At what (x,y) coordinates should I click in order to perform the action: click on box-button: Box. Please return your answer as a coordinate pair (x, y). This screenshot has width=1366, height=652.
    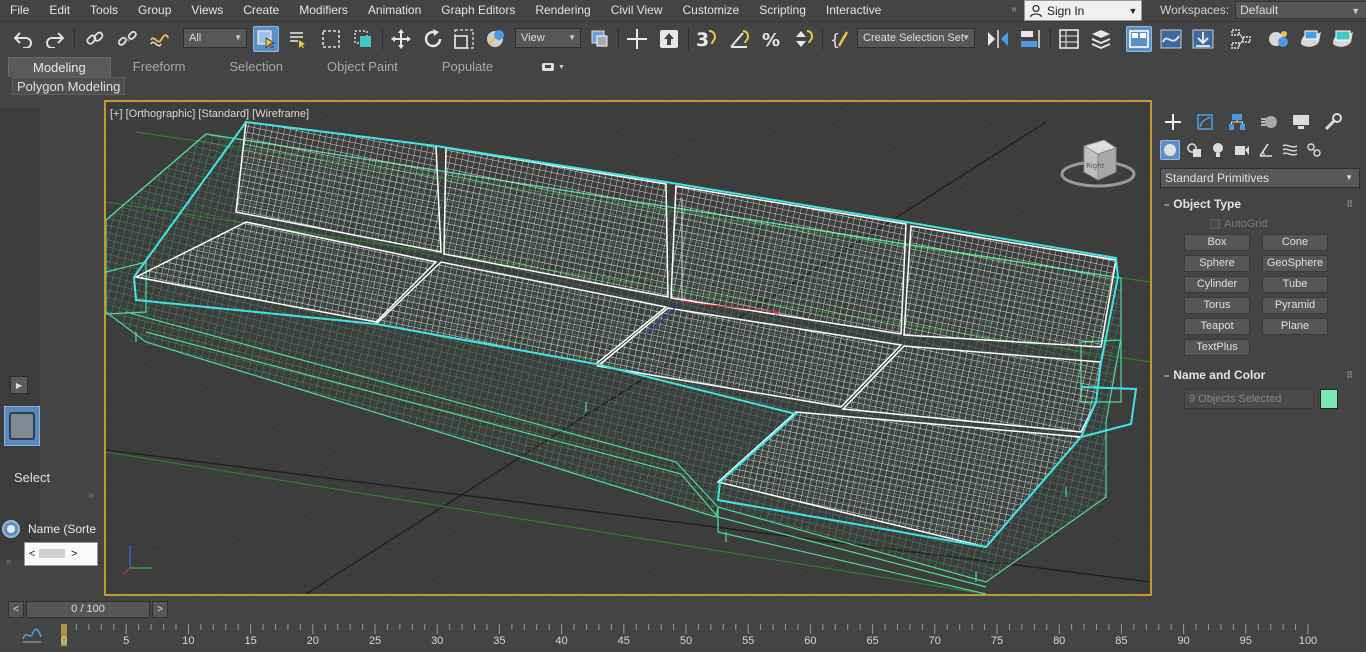
    Looking at the image, I should click on (1217, 242).